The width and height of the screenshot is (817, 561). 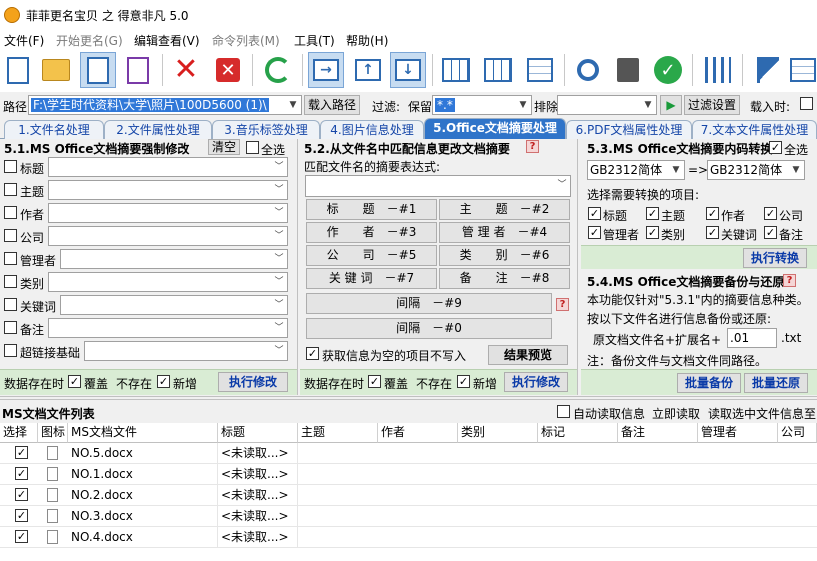 What do you see at coordinates (143, 433) in the screenshot?
I see `column-header-filename: MS文档文件` at bounding box center [143, 433].